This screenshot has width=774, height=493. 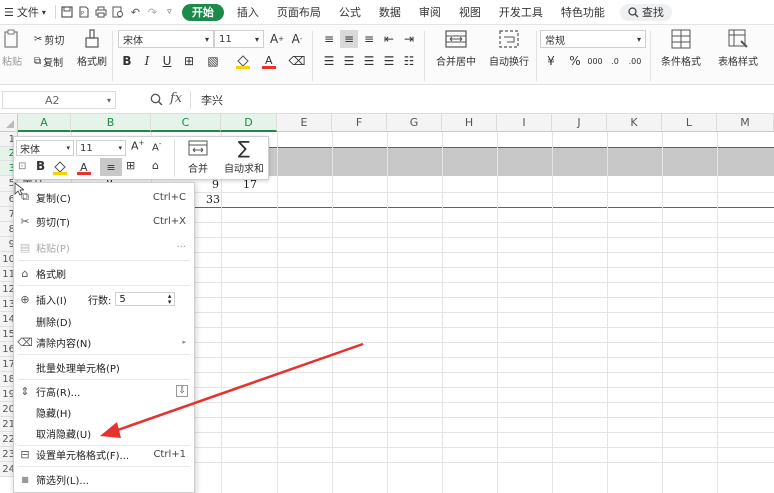 What do you see at coordinates (213, 199) in the screenshot?
I see `cell-c6: 33` at bounding box center [213, 199].